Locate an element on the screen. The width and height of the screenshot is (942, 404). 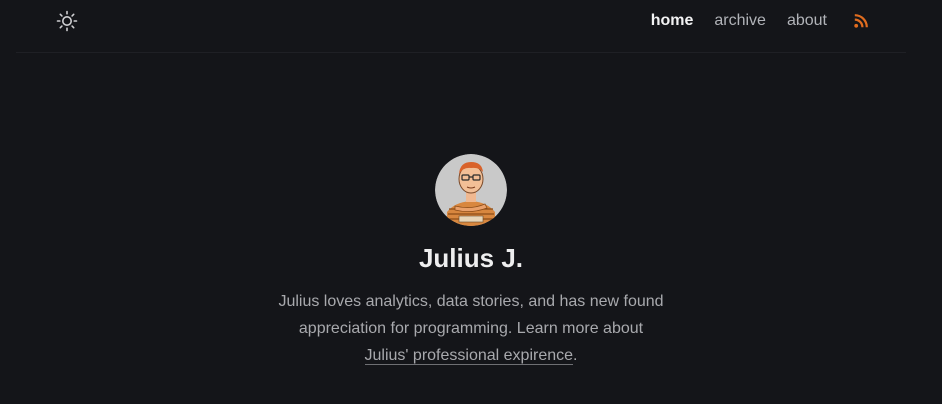
avatar is located at coordinates (471, 190).